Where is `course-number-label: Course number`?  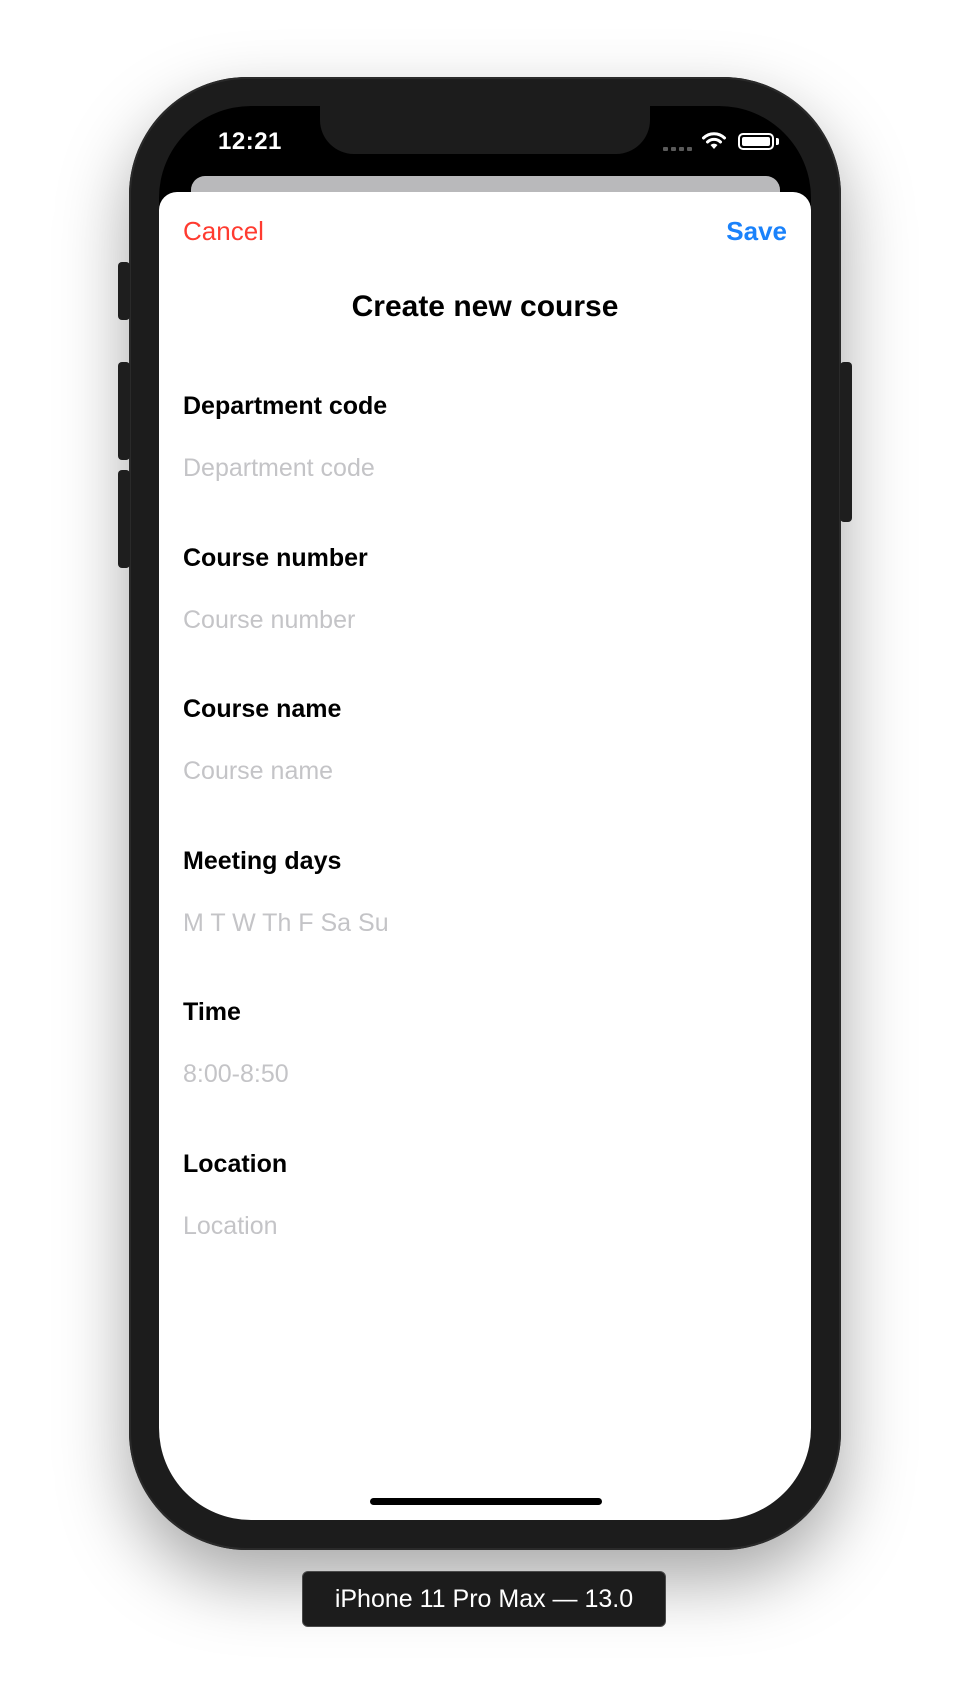 course-number-label: Course number is located at coordinates (275, 557).